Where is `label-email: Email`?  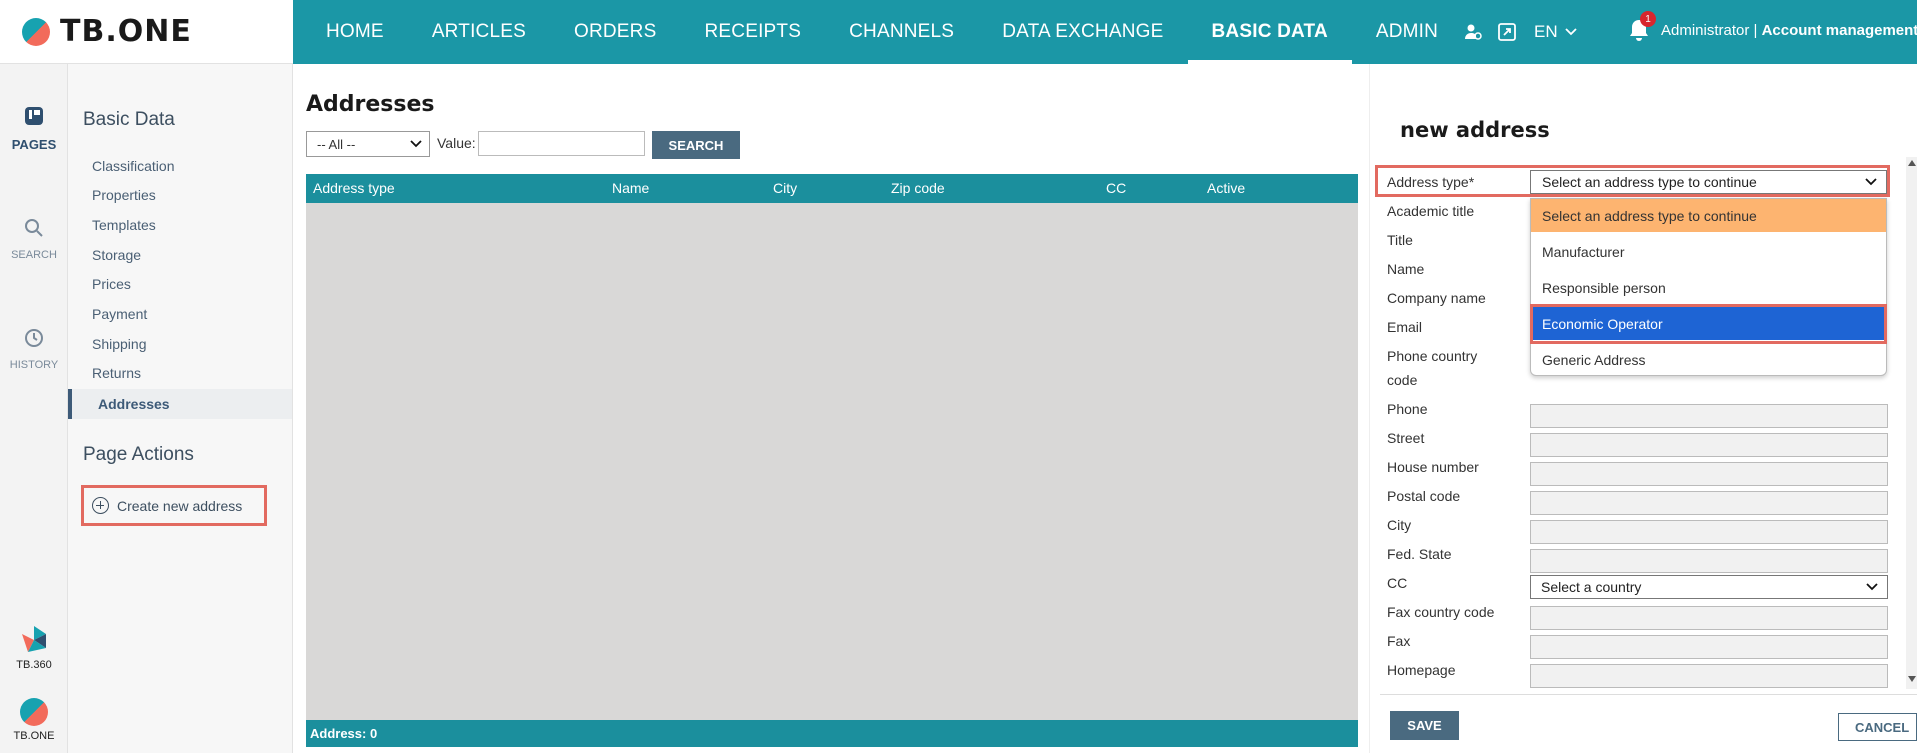 label-email: Email is located at coordinates (1405, 327).